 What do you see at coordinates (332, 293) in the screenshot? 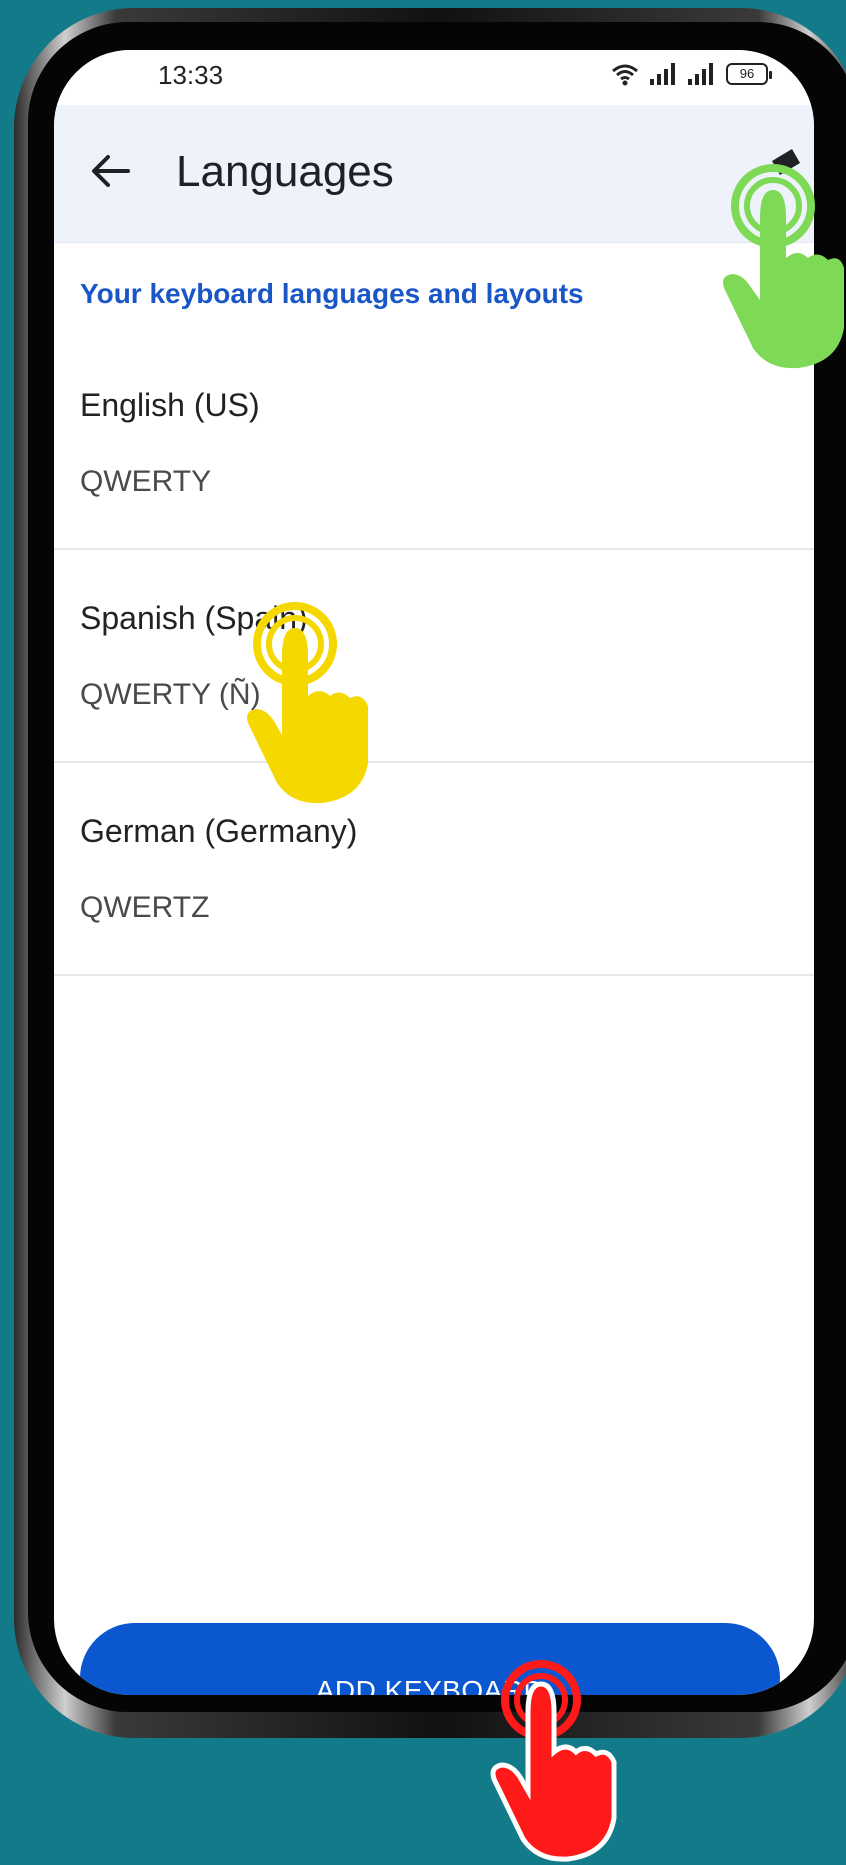
I see `section-header: Your keyboard languages and layouts` at bounding box center [332, 293].